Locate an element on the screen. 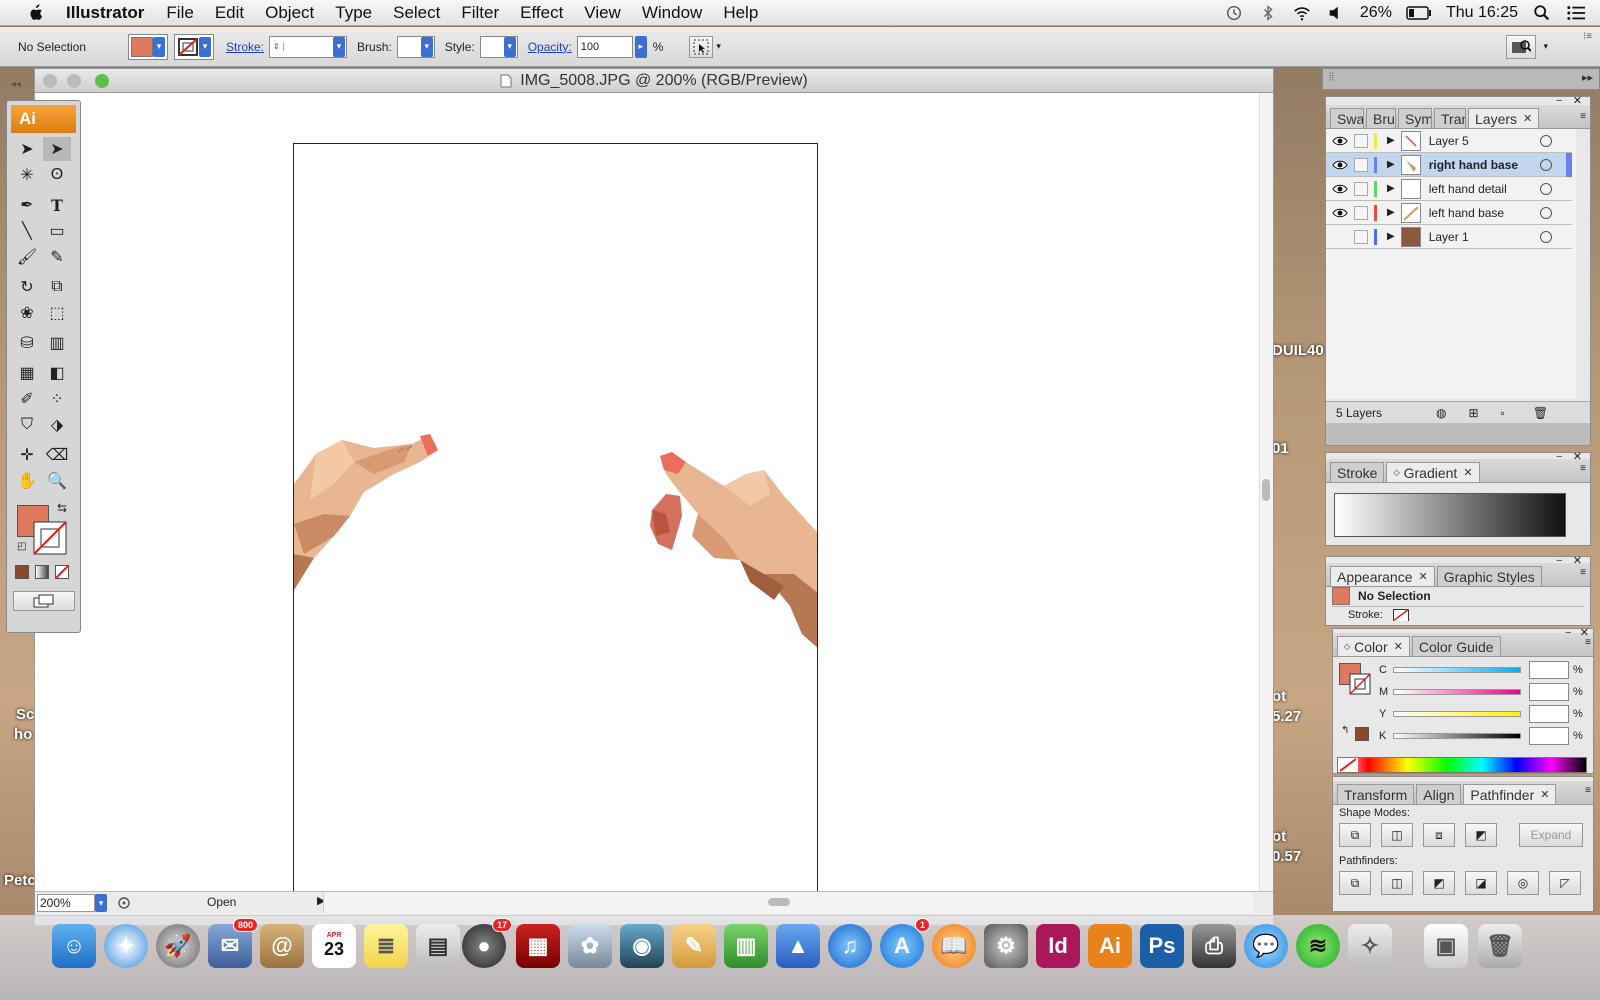 The height and width of the screenshot is (1000, 1600). layer-row: ▶ right hand base is located at coordinates (1449, 165).